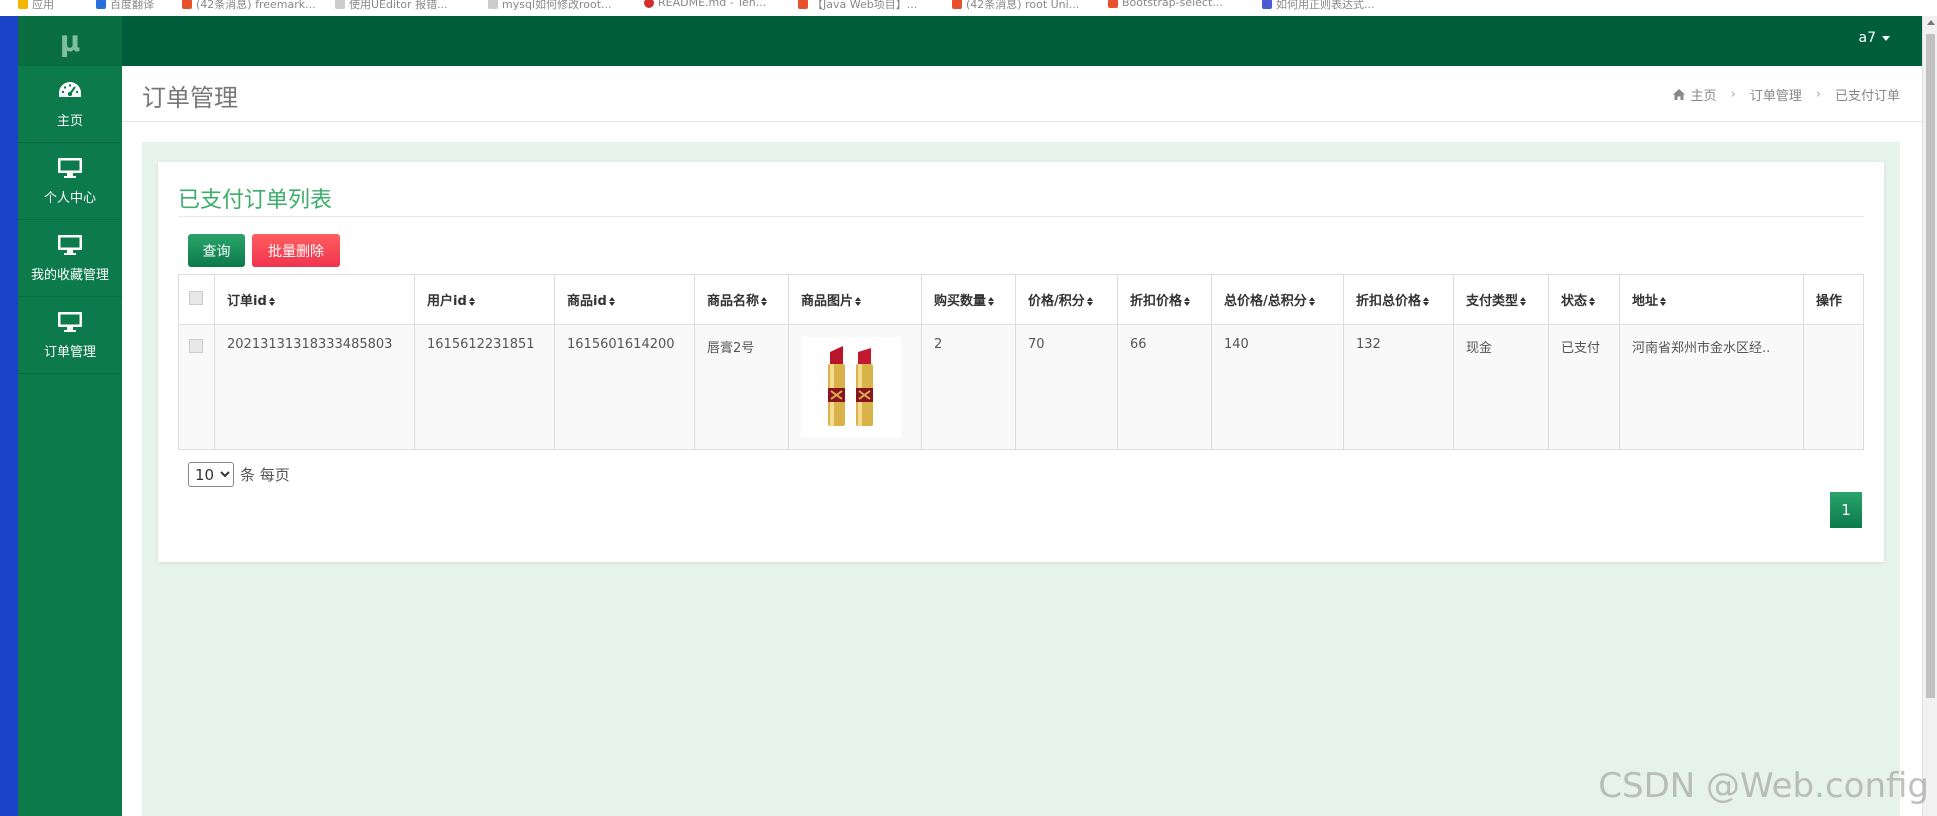 The image size is (1937, 816). I want to click on sidebar-item-label: 个人中心, so click(69, 198).